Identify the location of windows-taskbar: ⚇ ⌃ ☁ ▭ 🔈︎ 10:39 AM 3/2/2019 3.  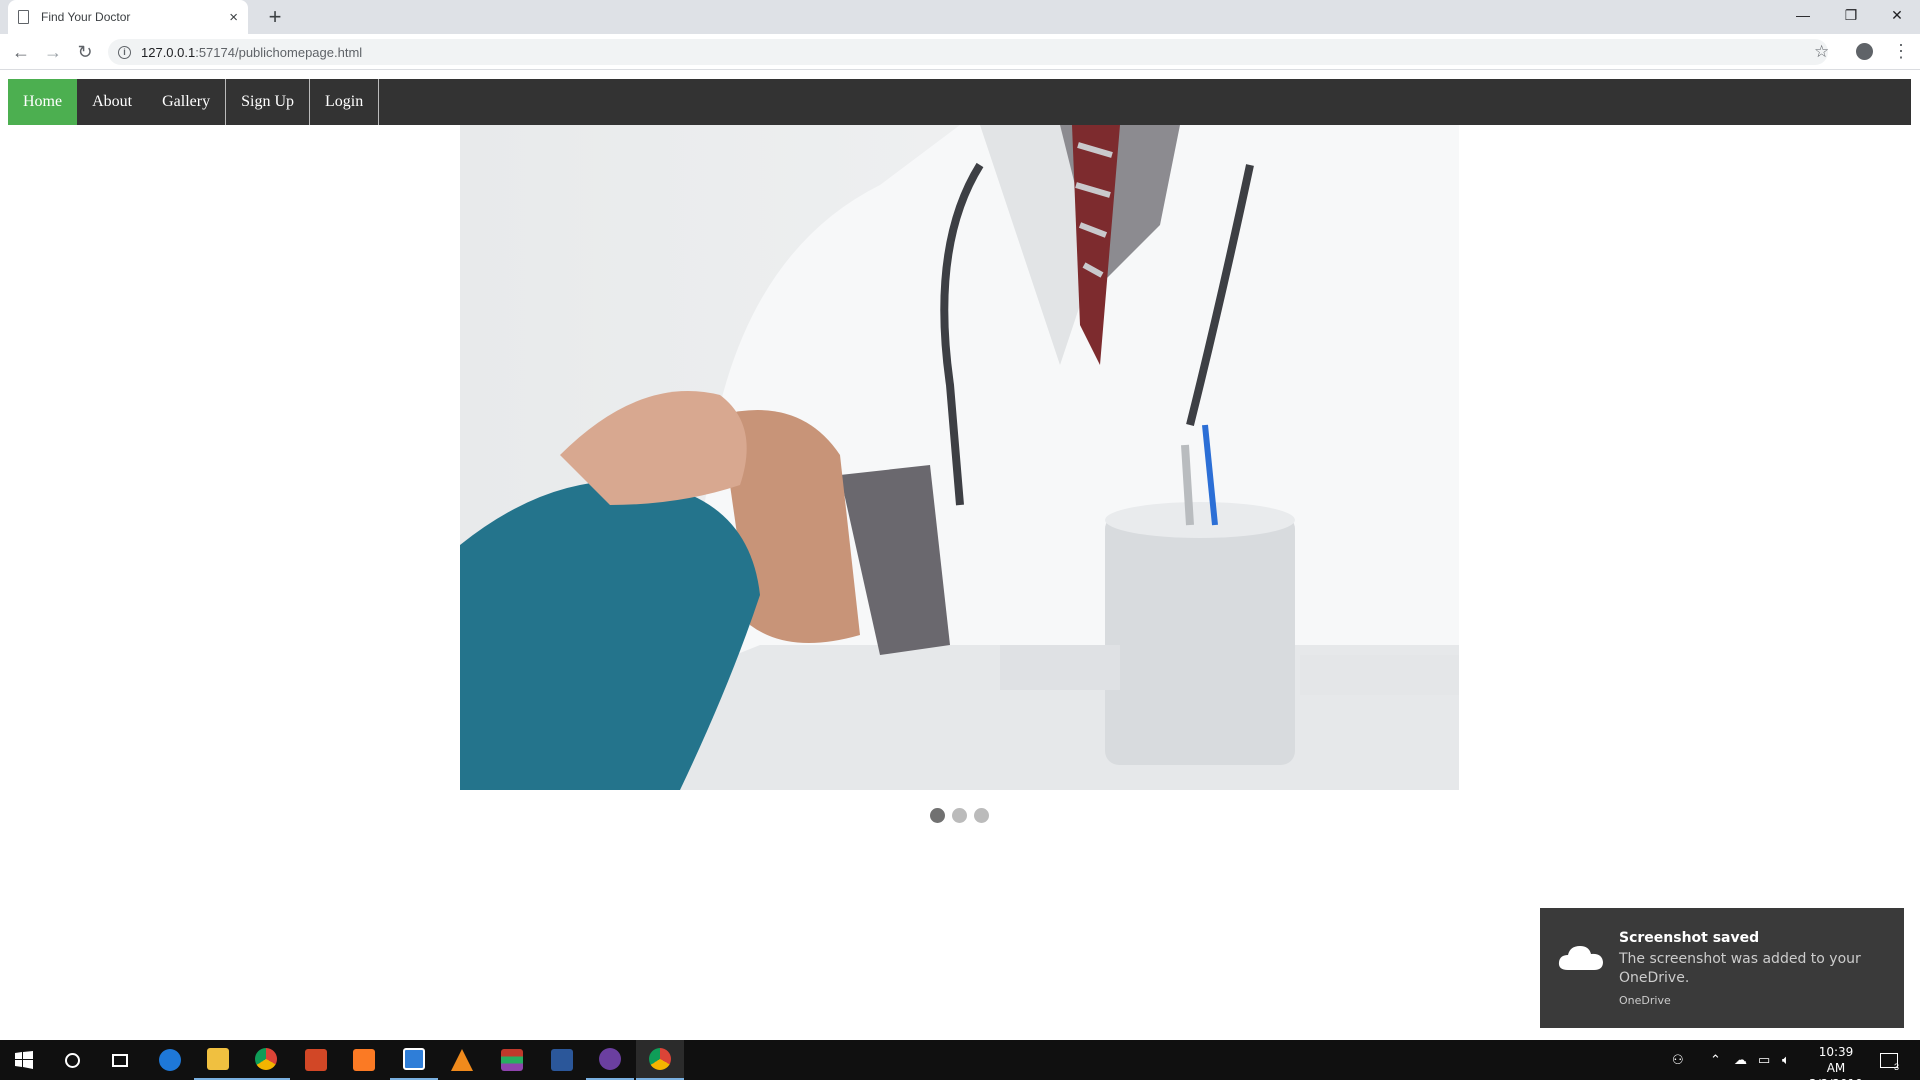
(960, 1065).